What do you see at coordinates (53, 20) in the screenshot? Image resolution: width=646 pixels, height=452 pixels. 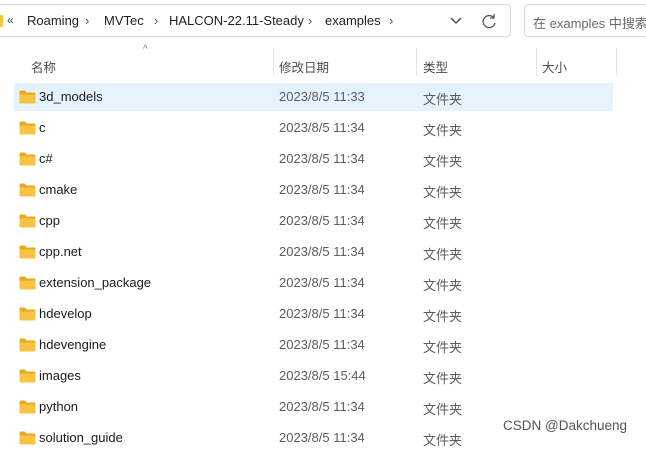 I see `breadcrumb-roaming: Roaming` at bounding box center [53, 20].